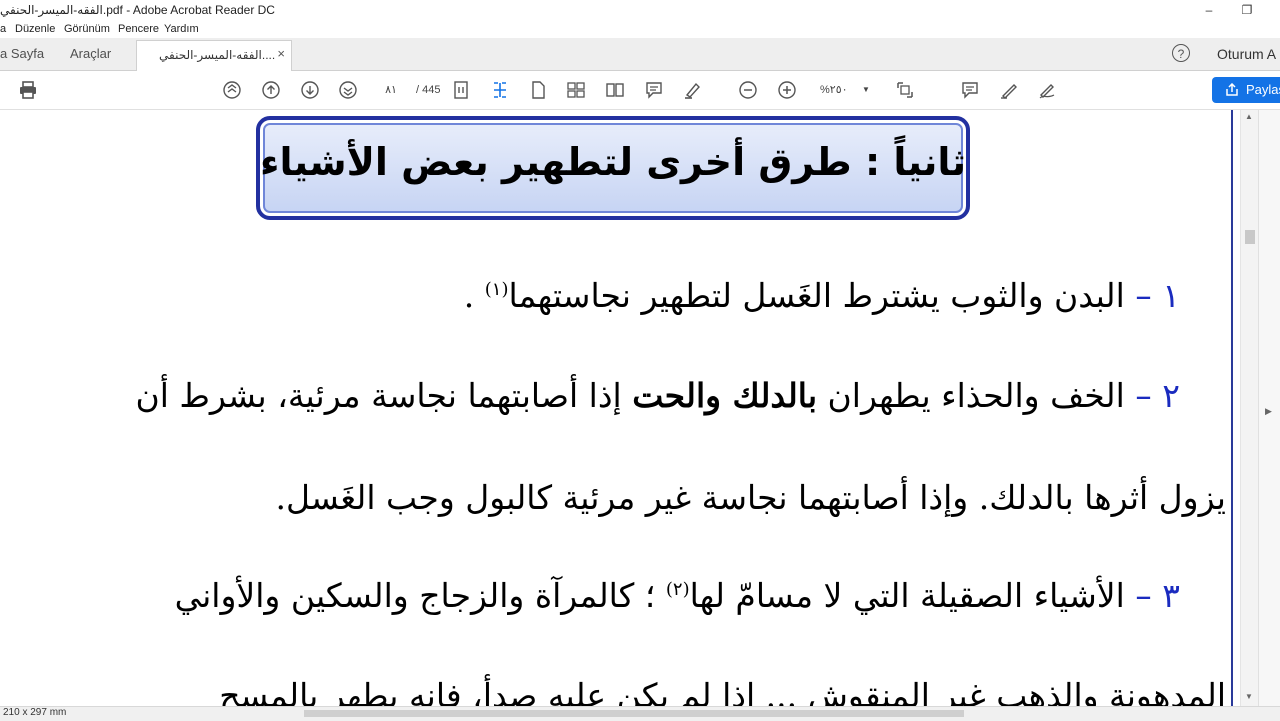 Image resolution: width=1280 pixels, height=721 pixels. Describe the element at coordinates (1247, 11) in the screenshot. I see `restore-button: ❐` at that location.